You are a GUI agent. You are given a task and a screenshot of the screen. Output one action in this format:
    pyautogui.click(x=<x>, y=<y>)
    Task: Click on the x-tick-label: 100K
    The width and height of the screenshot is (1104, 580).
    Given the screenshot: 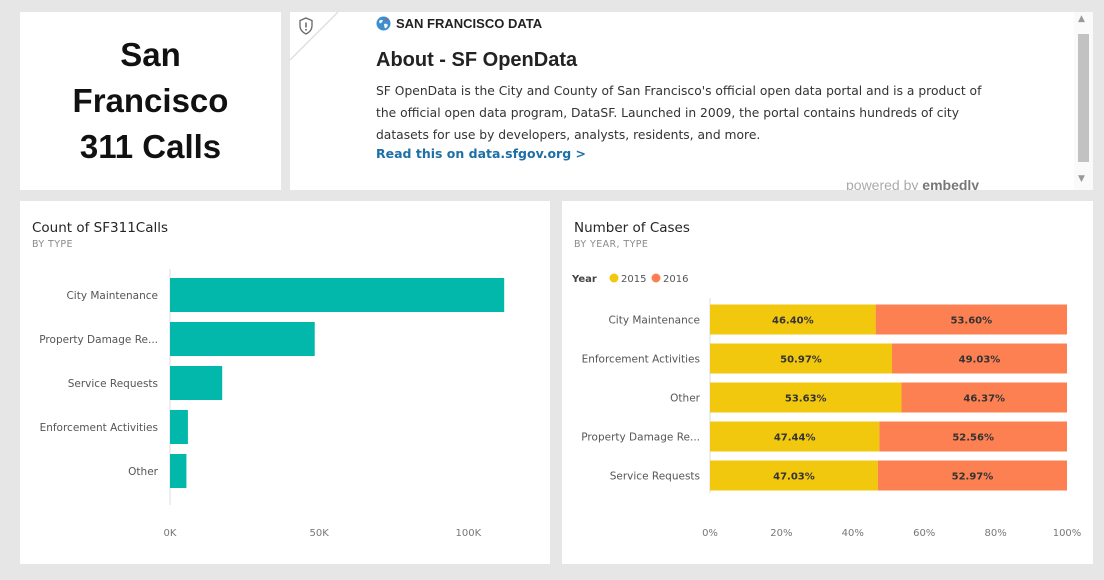 What is the action you would take?
    pyautogui.click(x=469, y=533)
    